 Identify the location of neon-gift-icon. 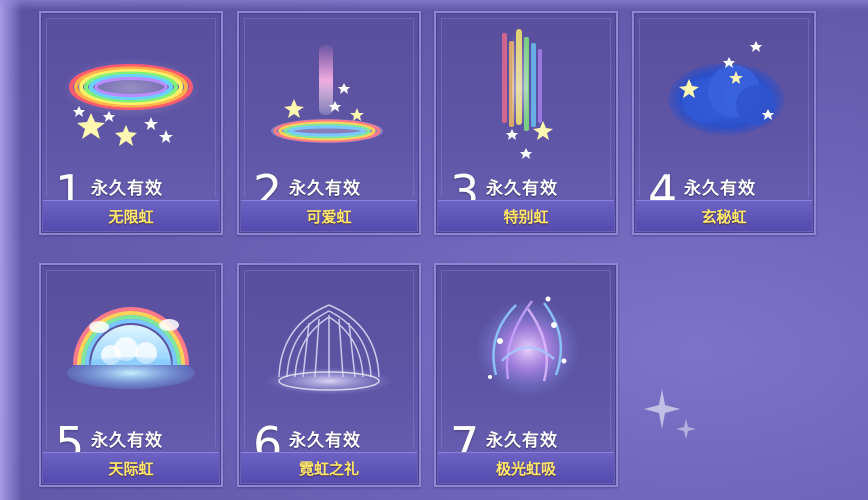
(329, 349).